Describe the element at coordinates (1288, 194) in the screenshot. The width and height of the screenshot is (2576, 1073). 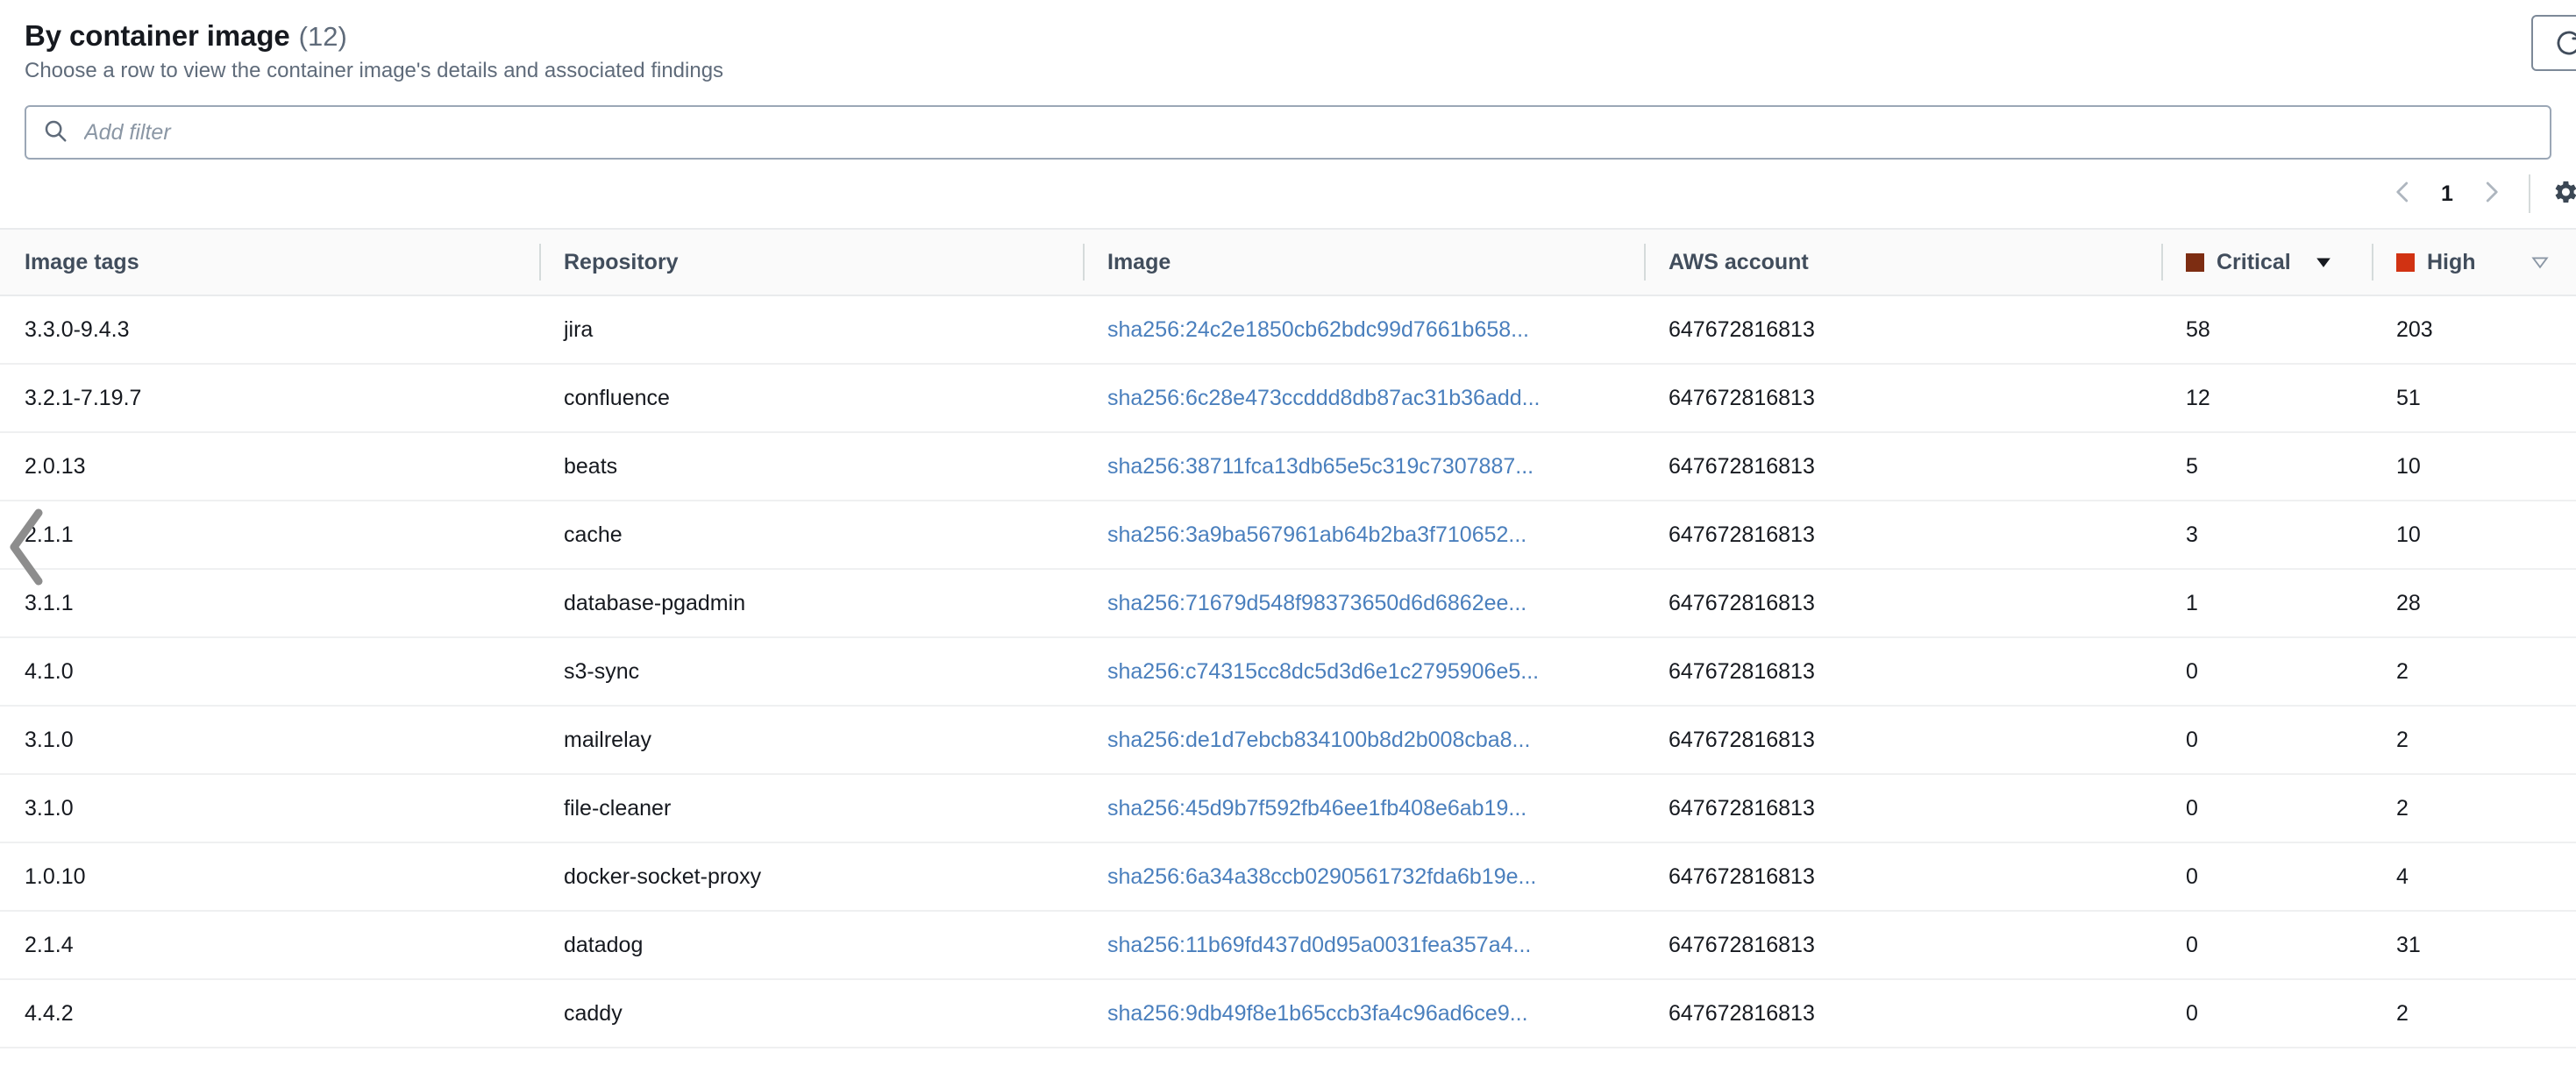
I see `pagination: 1` at that location.